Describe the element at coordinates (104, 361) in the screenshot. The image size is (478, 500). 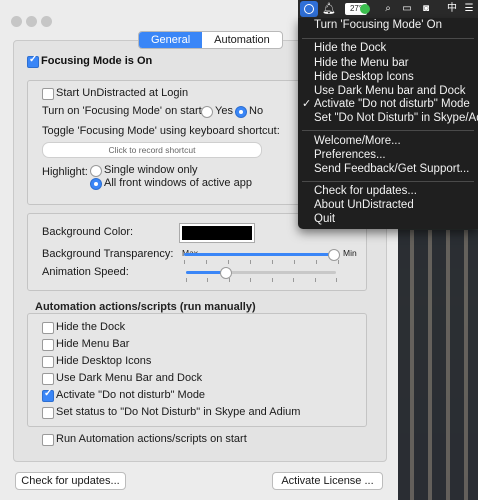
I see `action-hide-desktop-icons-label: Hide Desktop Icons` at that location.